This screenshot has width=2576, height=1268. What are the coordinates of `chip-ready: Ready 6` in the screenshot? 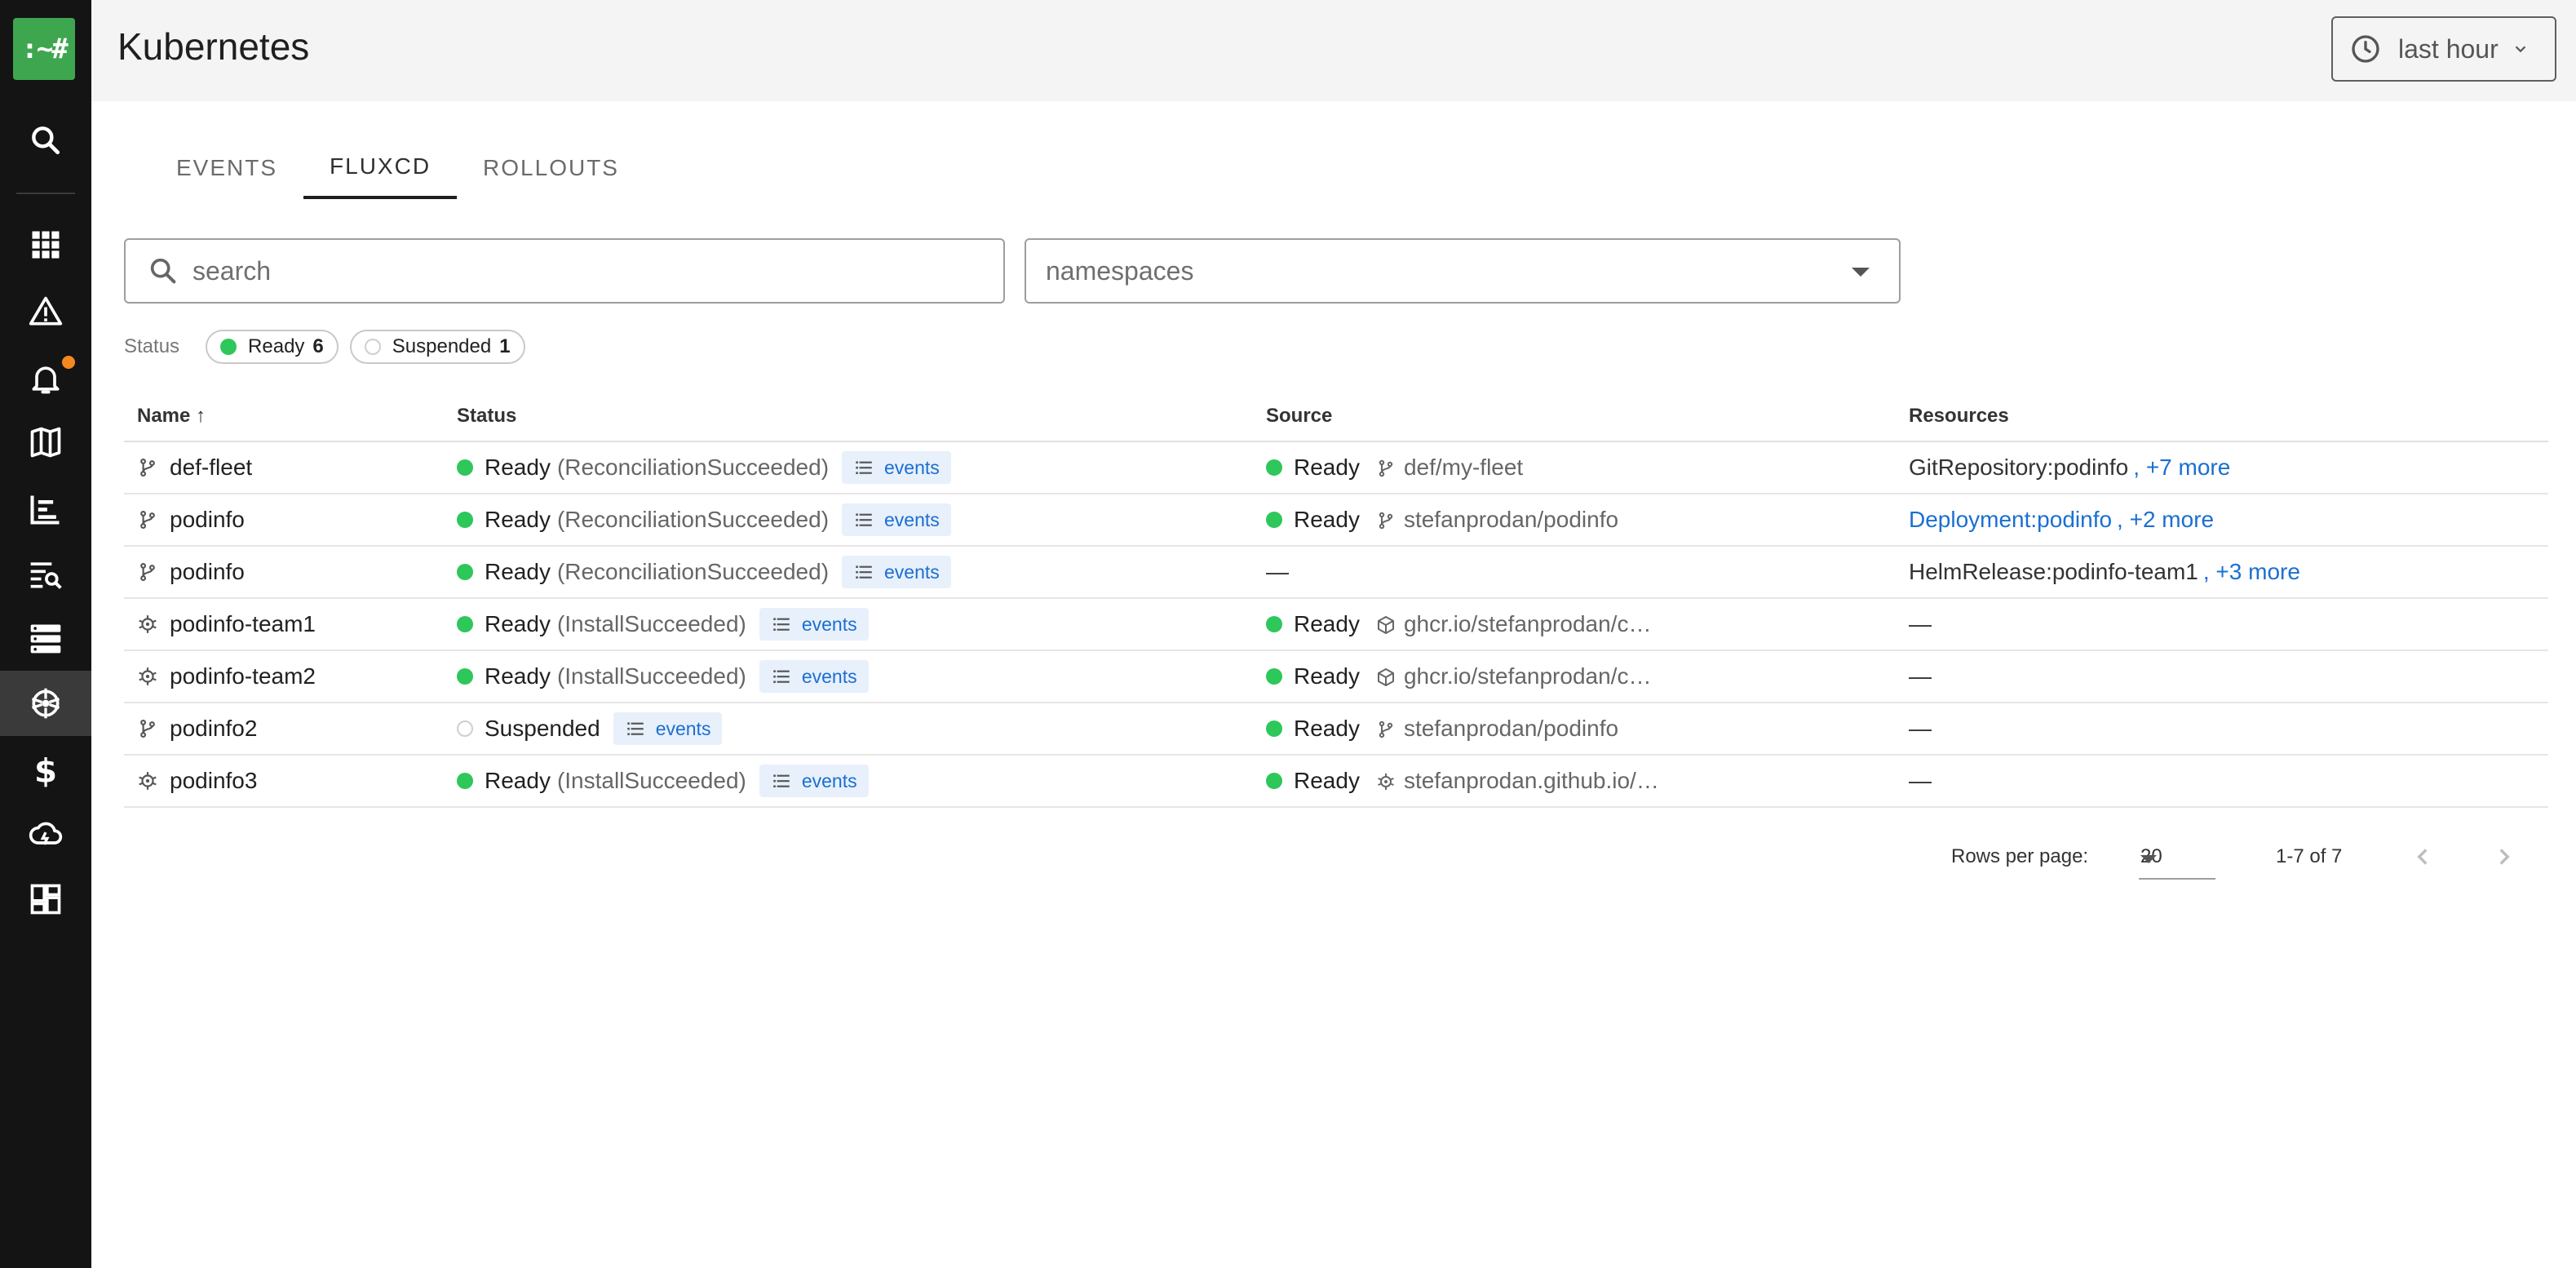 It's located at (272, 347).